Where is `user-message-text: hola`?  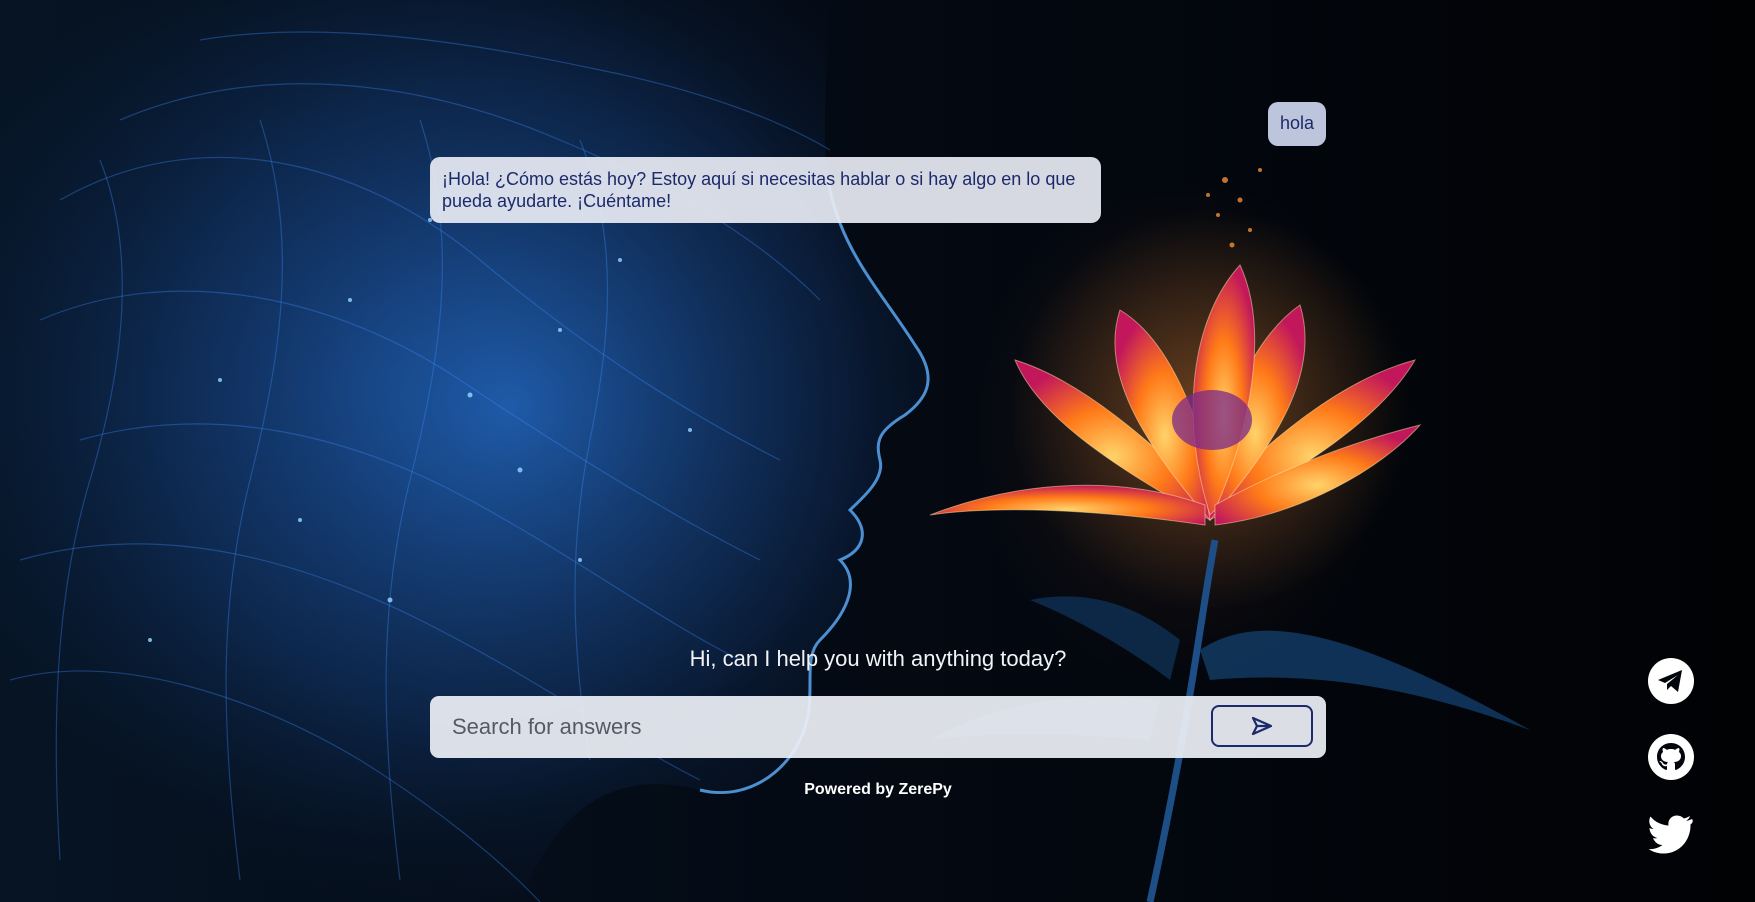 user-message-text: hola is located at coordinates (1297, 123).